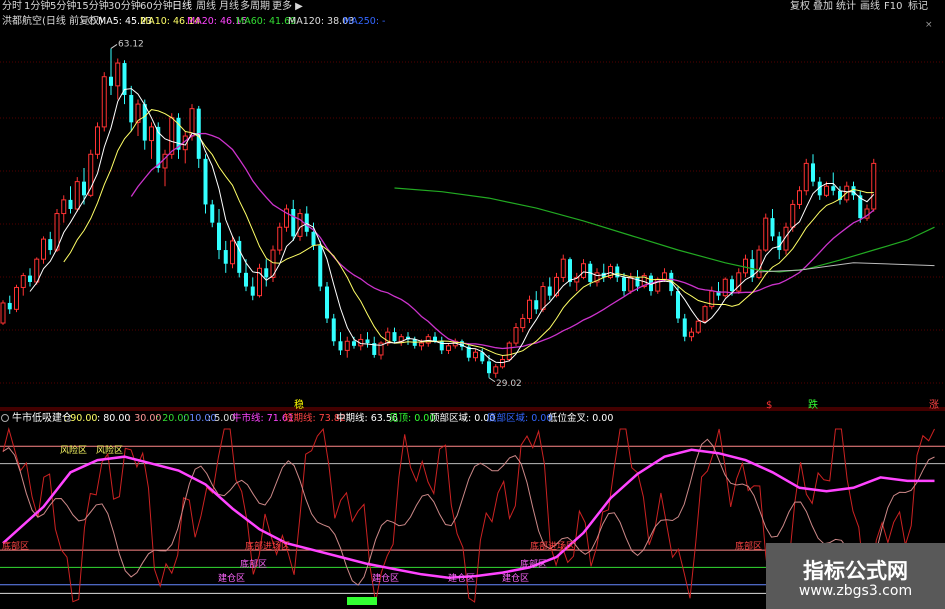 This screenshot has height=609, width=945. Describe the element at coordinates (80, 418) in the screenshot. I see `level-value: : 90.00` at that location.